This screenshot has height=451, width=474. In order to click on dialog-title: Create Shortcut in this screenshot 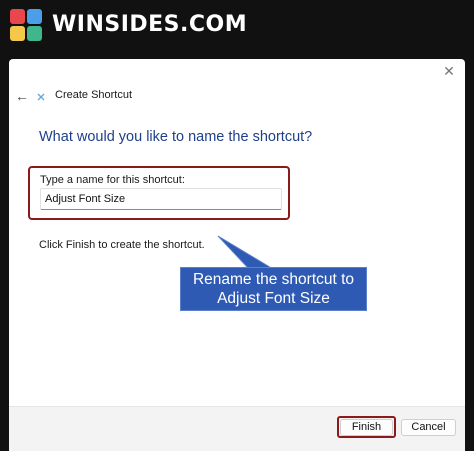, I will do `click(94, 95)`.